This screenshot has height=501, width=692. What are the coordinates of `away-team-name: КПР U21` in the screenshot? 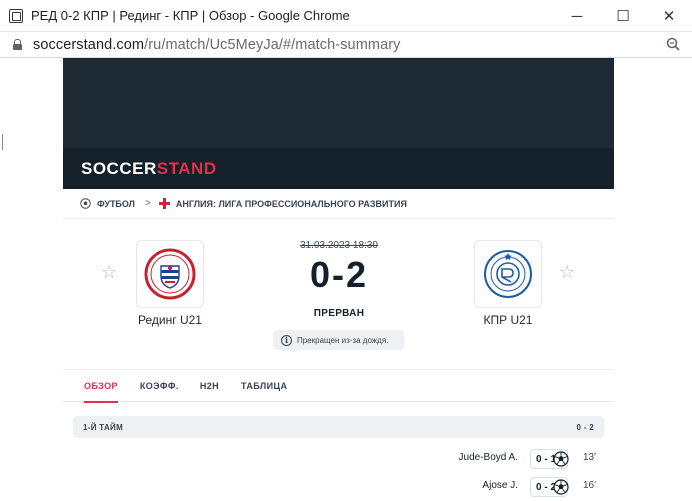 It's located at (508, 320).